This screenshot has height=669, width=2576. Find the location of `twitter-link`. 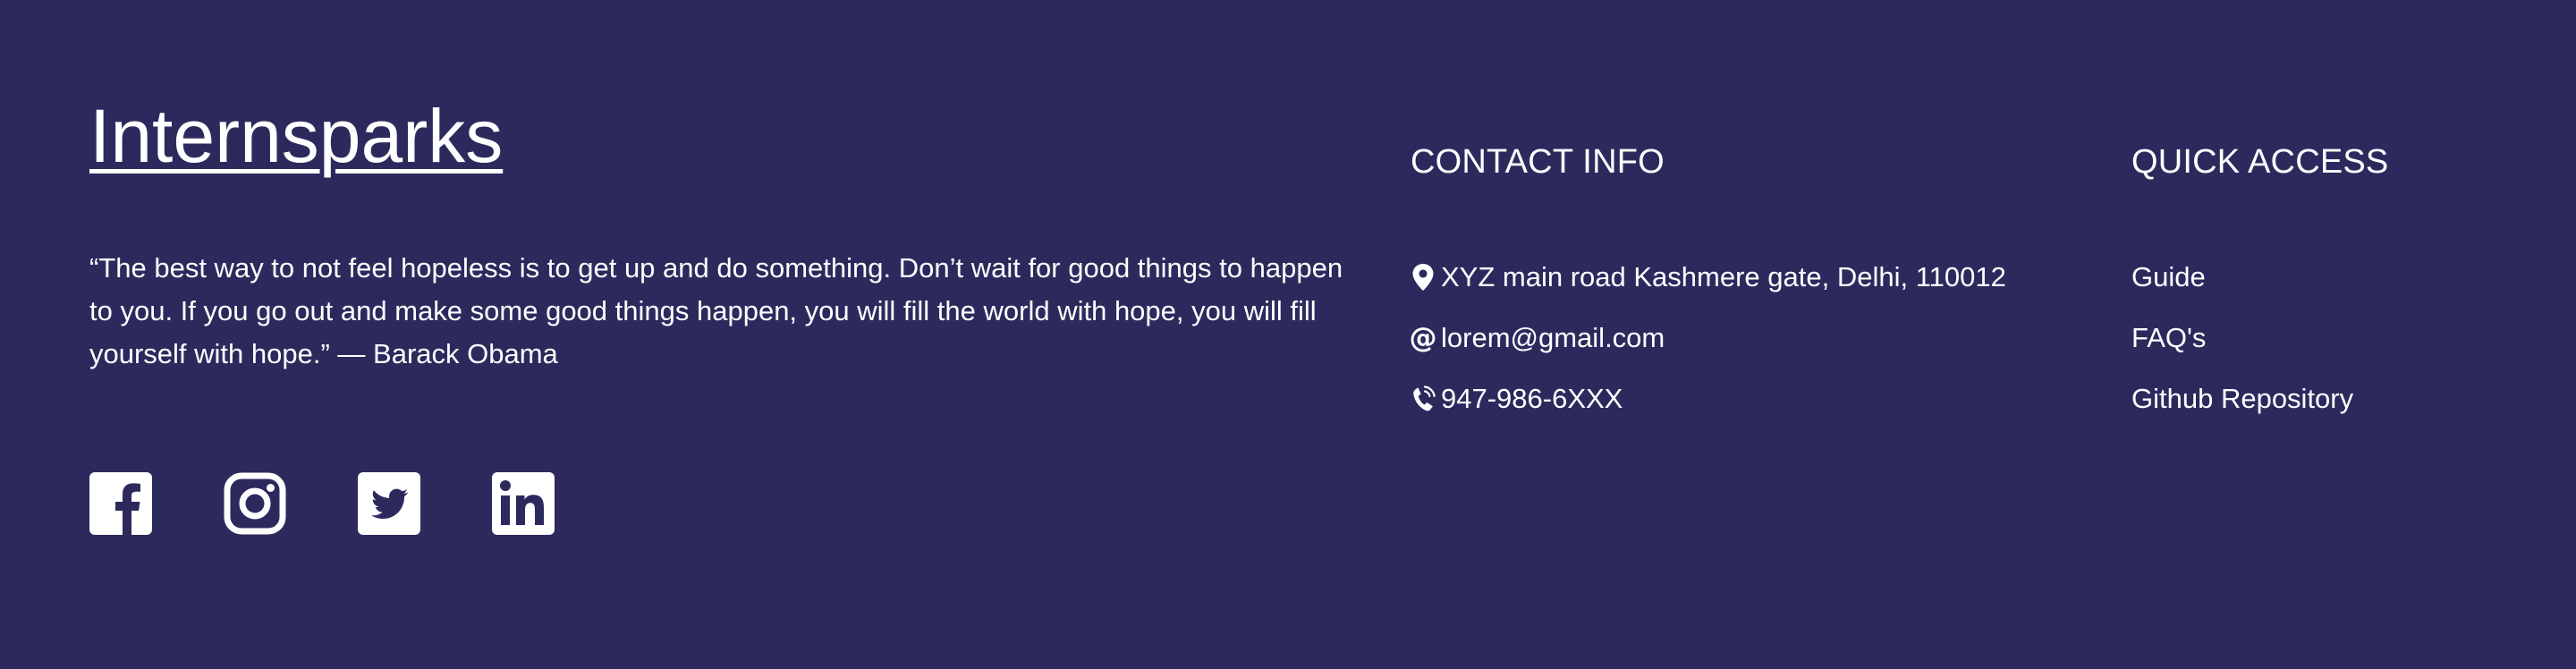

twitter-link is located at coordinates (389, 503).